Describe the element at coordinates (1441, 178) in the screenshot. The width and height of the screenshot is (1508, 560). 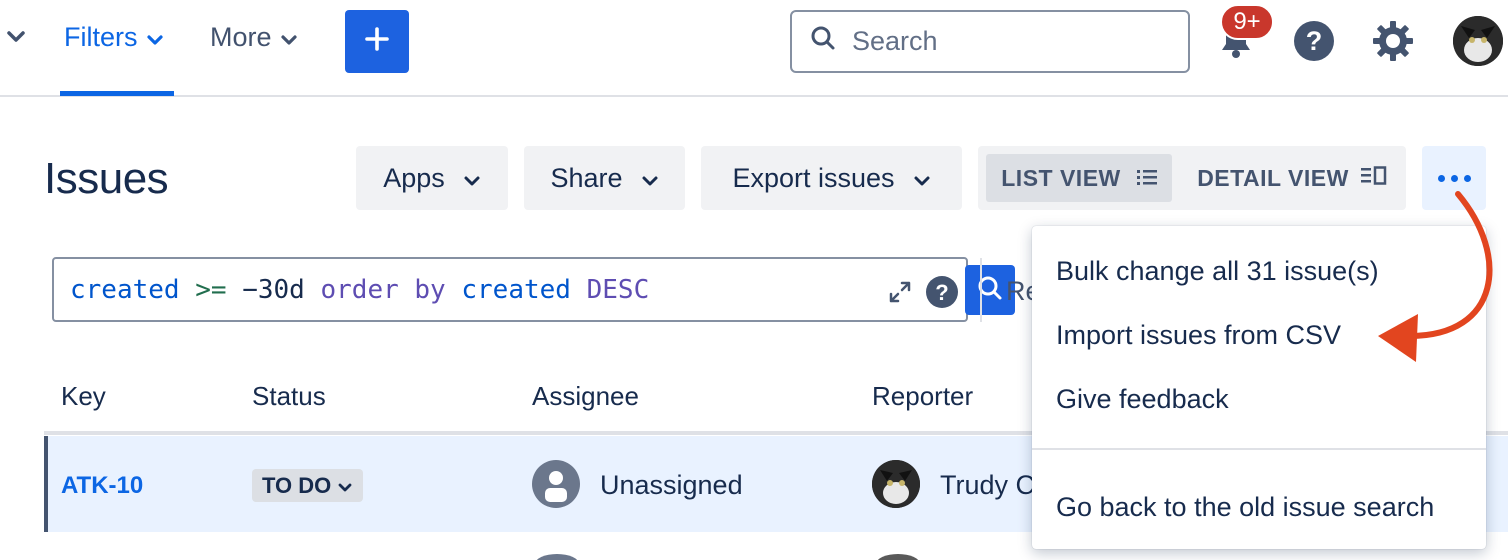
I see `more-dots-icon` at that location.